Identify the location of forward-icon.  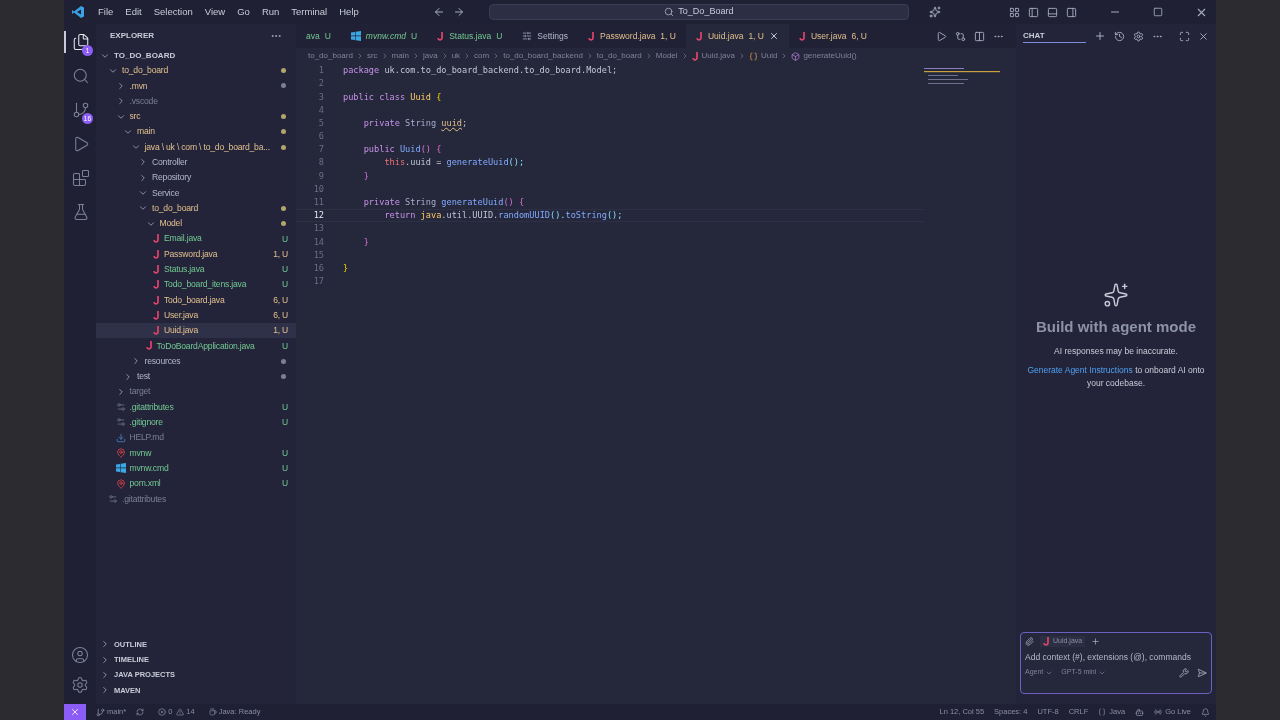
(458, 12).